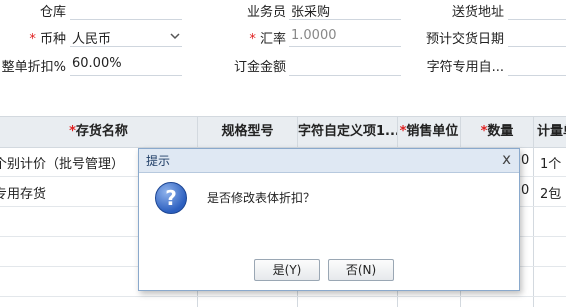 The height and width of the screenshot is (307, 566). Describe the element at coordinates (533, 211) in the screenshot. I see `column-divider` at that location.